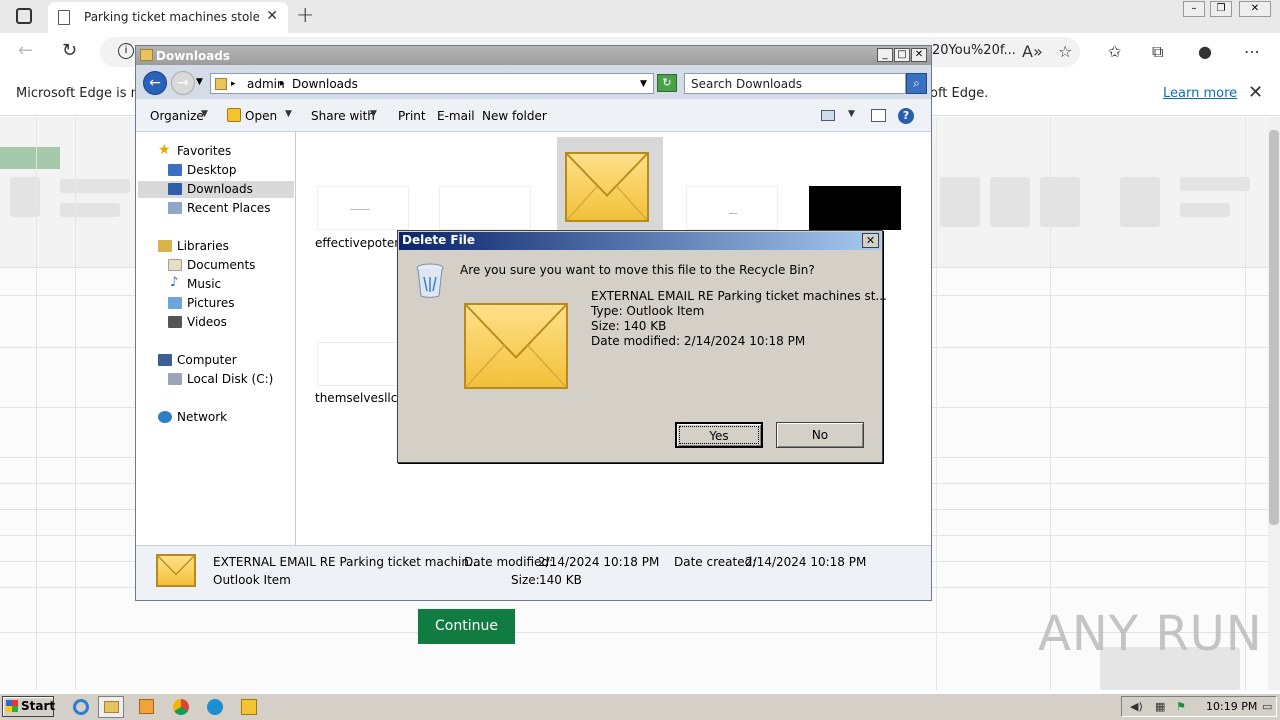 The image size is (1280, 720). What do you see at coordinates (175, 170) in the screenshot?
I see `desktop-icon` at bounding box center [175, 170].